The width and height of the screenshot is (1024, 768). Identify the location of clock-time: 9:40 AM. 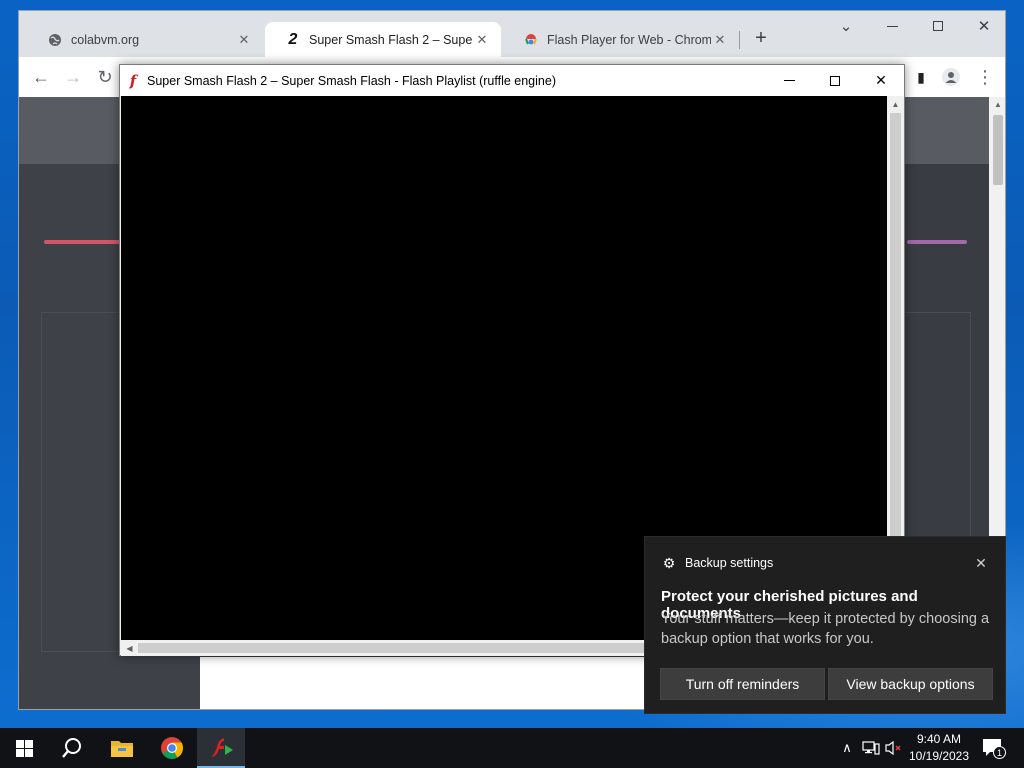
(939, 739).